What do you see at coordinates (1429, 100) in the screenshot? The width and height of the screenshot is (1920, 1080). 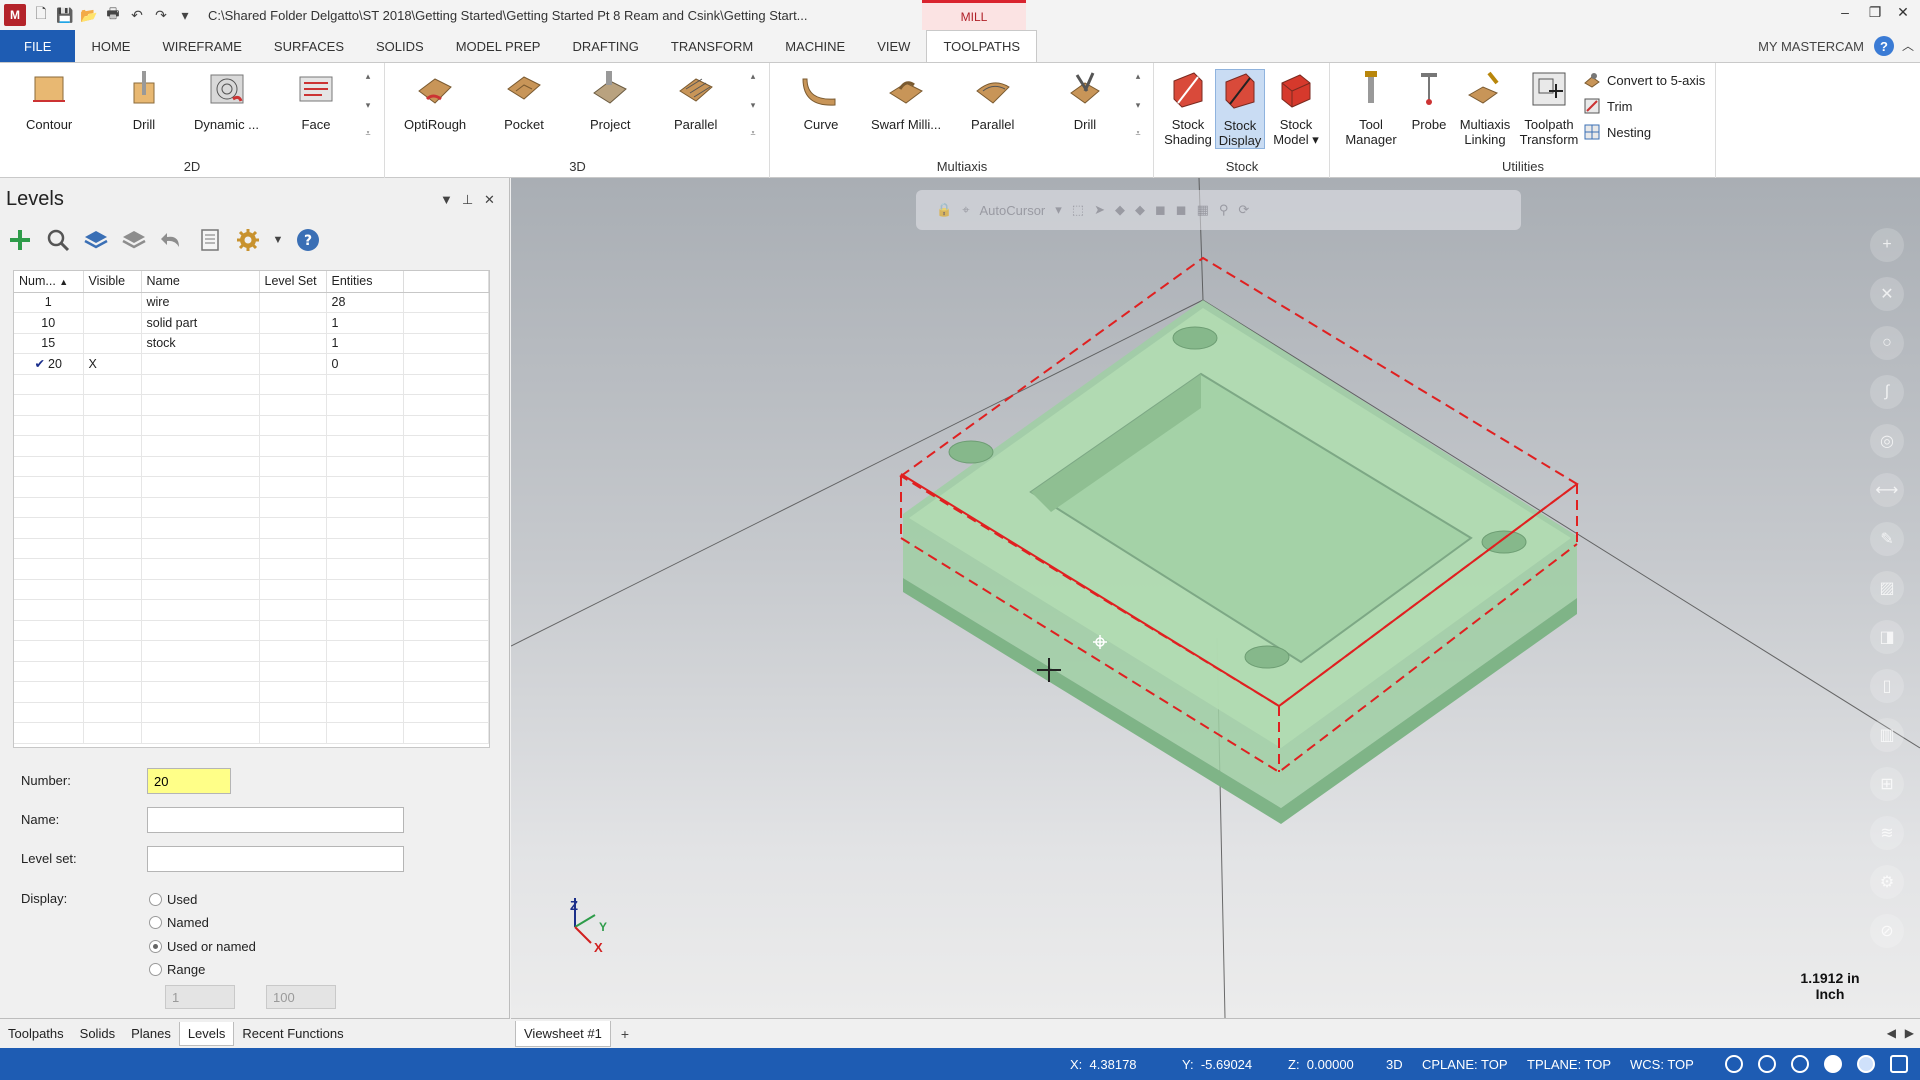 I see `probe-button: Probe` at bounding box center [1429, 100].